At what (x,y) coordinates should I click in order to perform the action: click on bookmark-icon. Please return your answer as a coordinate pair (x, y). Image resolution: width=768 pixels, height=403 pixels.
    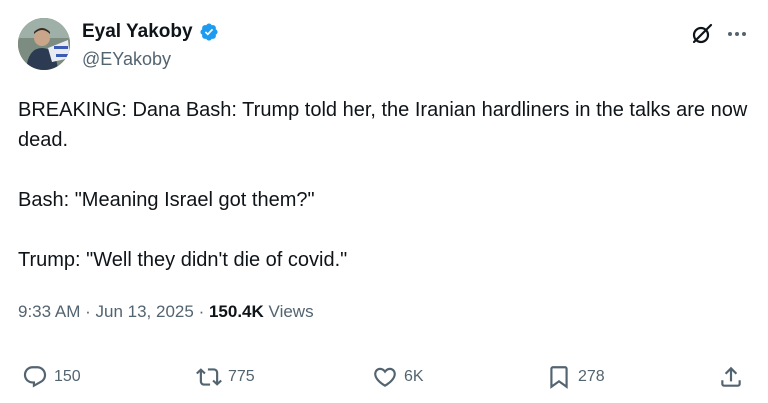
    Looking at the image, I should click on (559, 377).